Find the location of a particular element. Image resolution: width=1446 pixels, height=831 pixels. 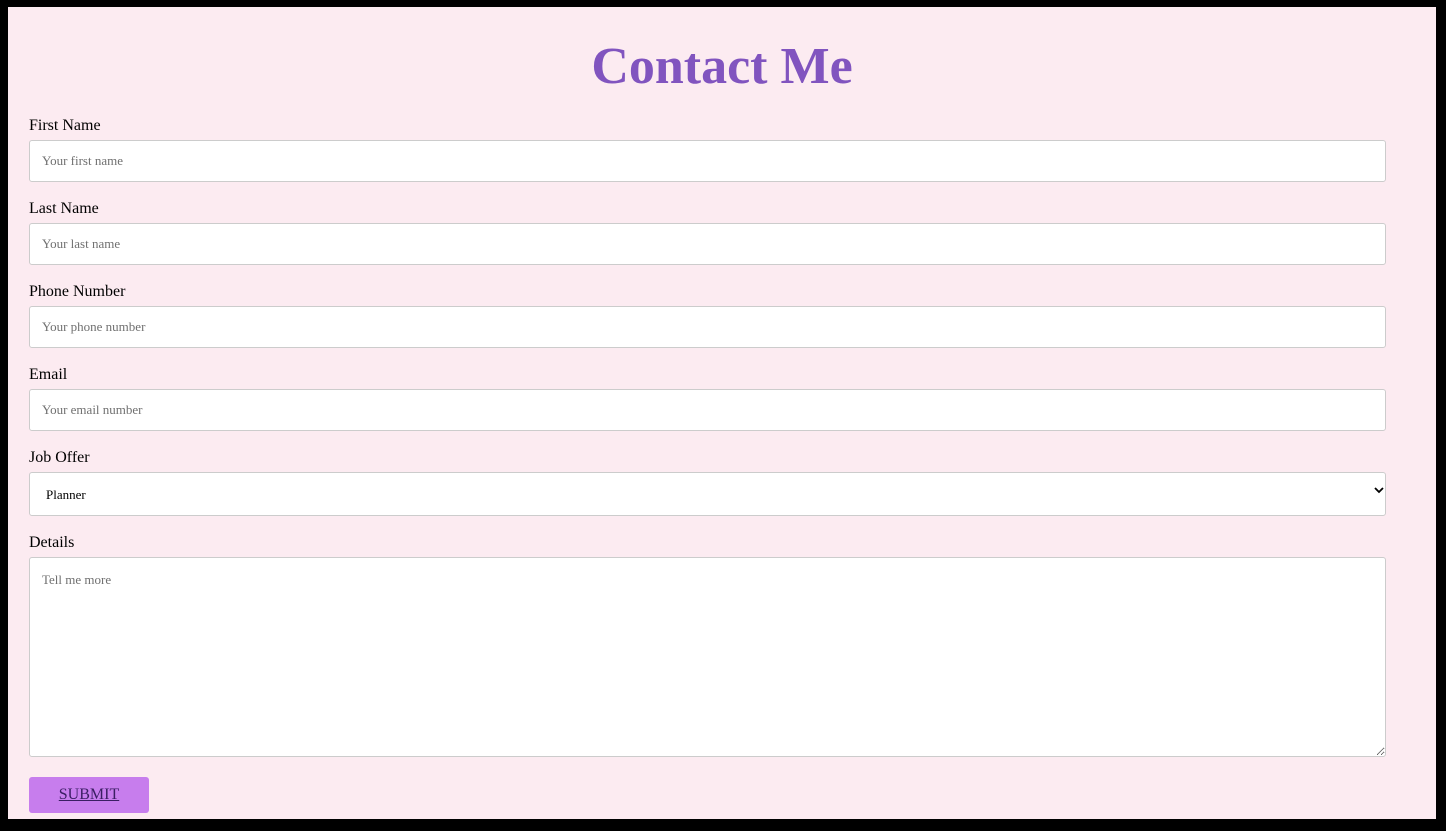

submit-button: SUBMIT is located at coordinates (89, 795).